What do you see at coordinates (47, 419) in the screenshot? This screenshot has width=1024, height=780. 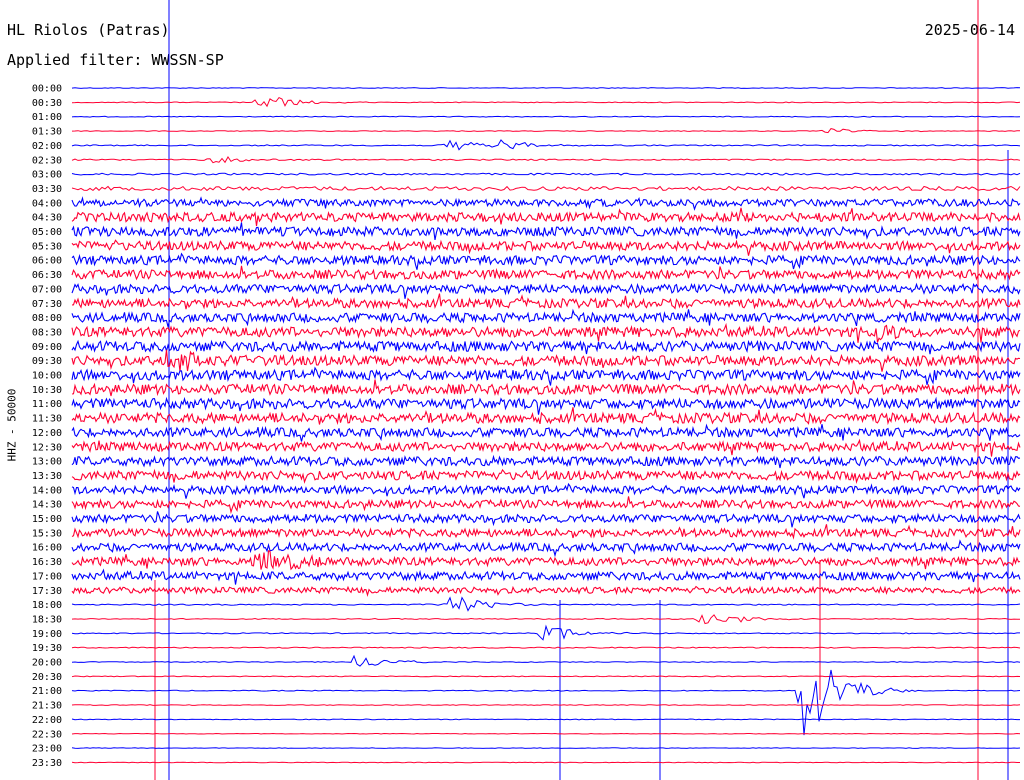 I see `row-label-1130: 11:30` at bounding box center [47, 419].